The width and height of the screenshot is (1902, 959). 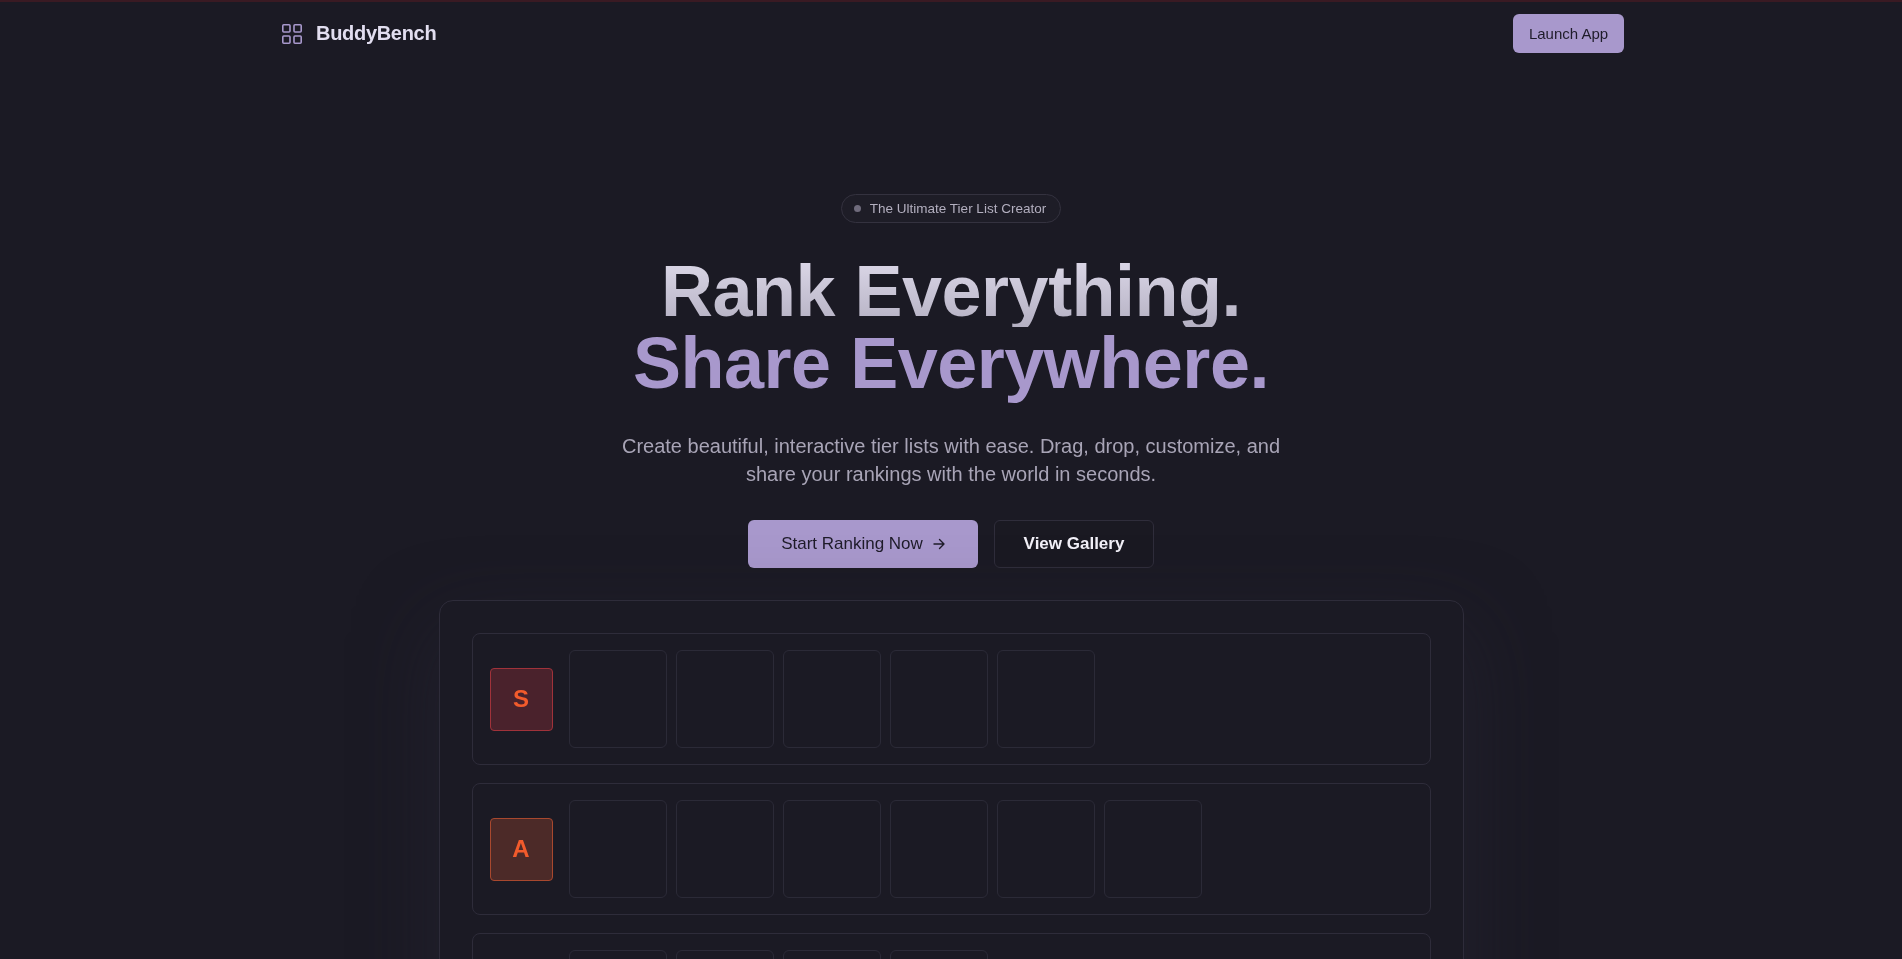 I want to click on start-ranking-button: Start Ranking Now, so click(x=863, y=544).